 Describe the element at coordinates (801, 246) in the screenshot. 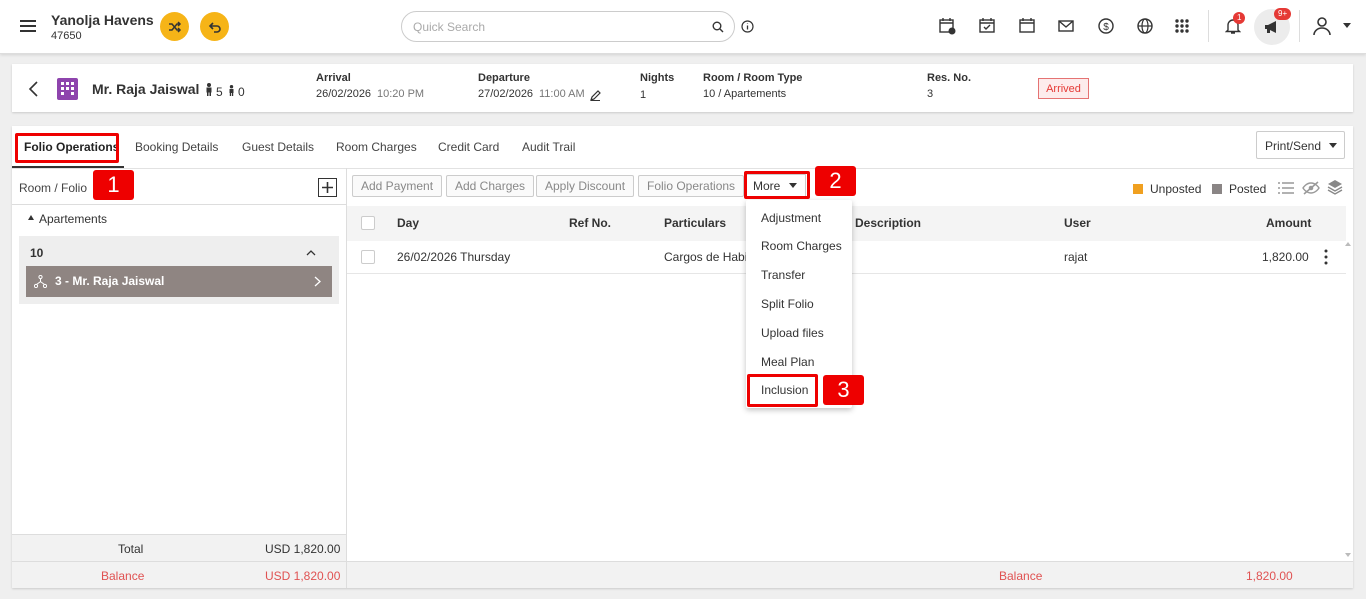

I see `menu-item-room-charges: Room Charges` at that location.